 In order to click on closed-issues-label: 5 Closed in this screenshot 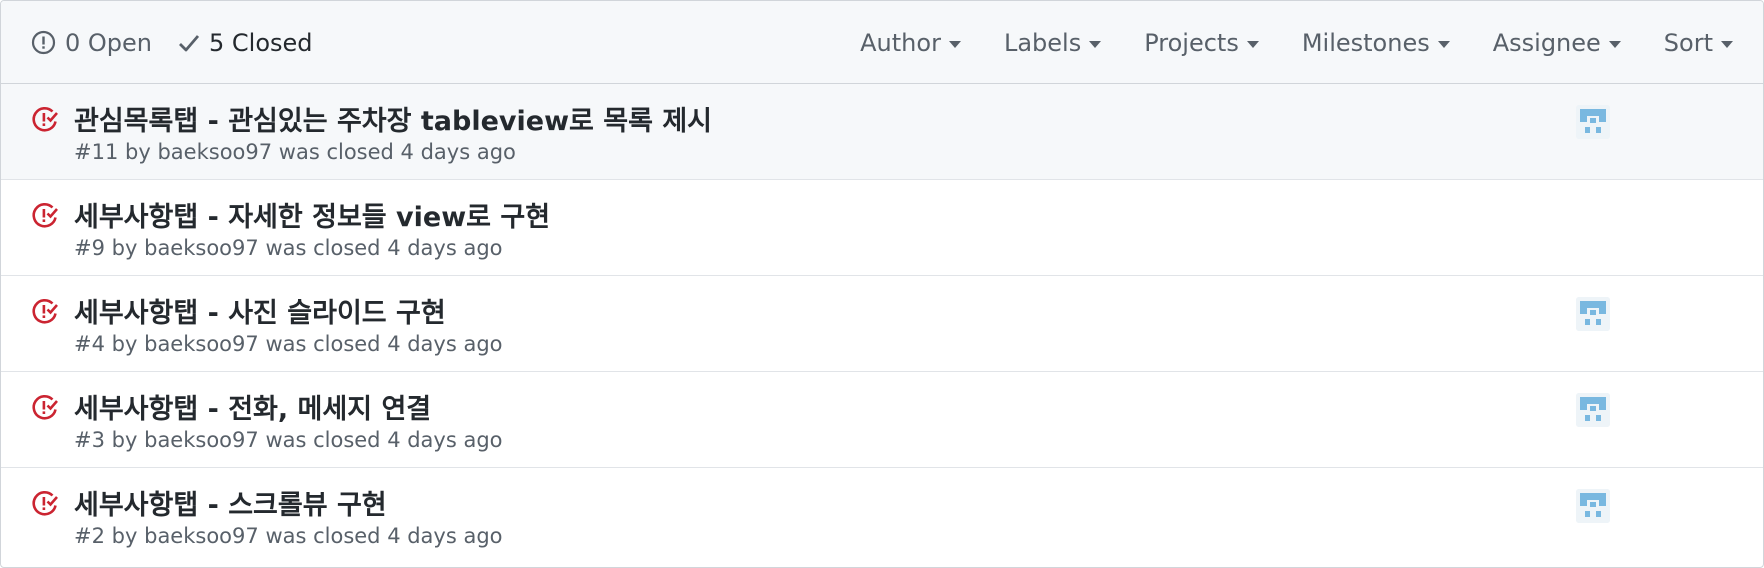, I will do `click(261, 42)`.